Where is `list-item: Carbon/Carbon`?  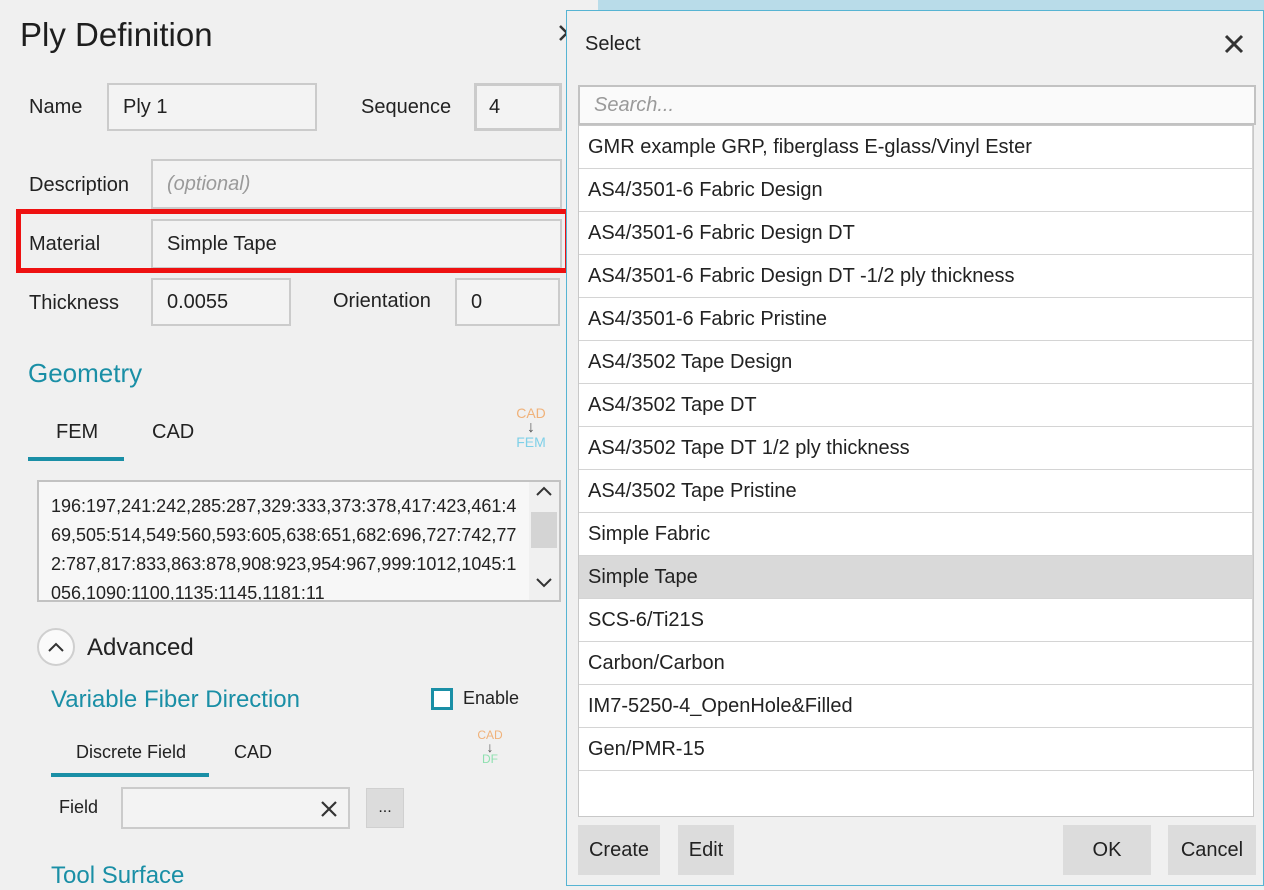 list-item: Carbon/Carbon is located at coordinates (916, 663).